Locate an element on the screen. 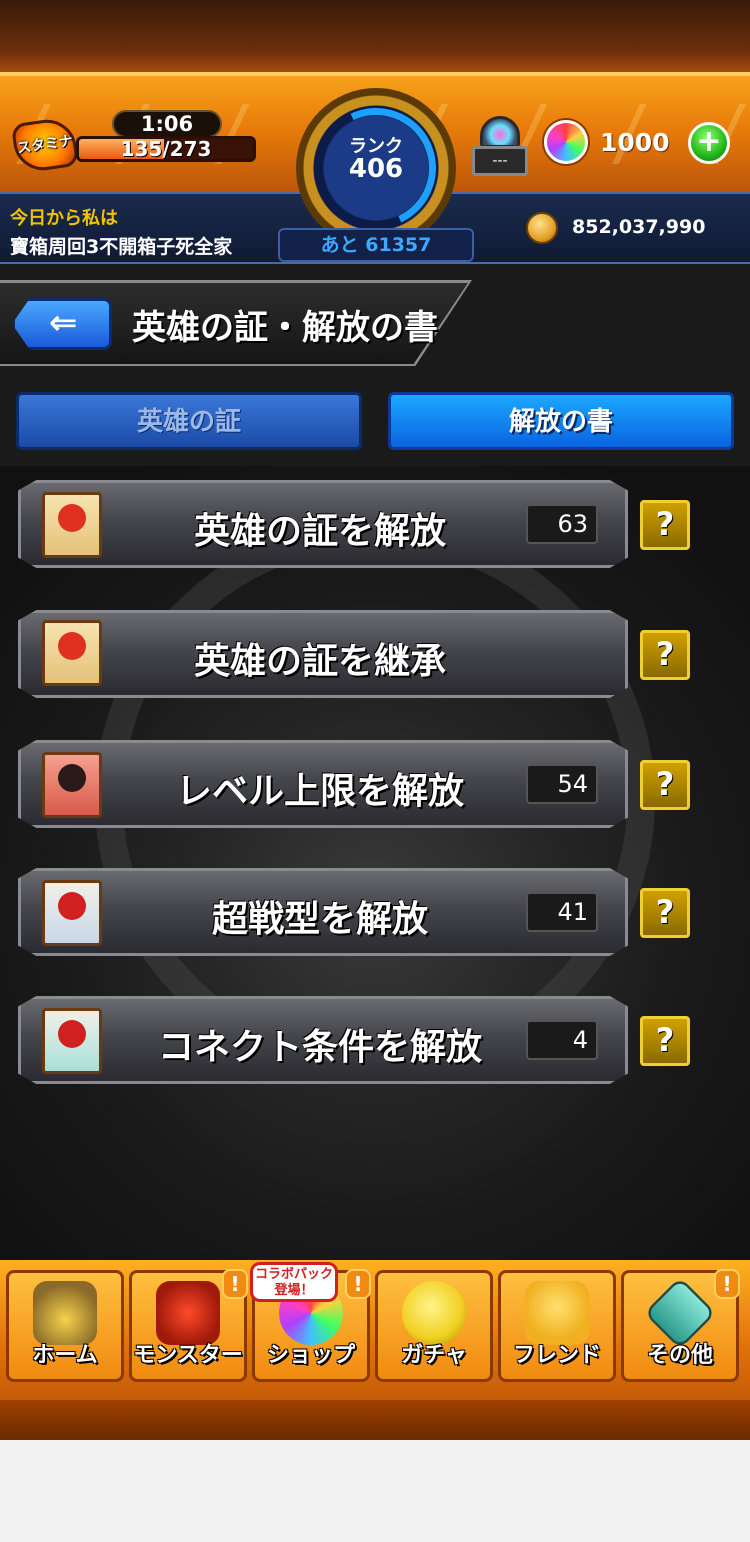 This screenshot has width=750, height=1542. scroll-inherit-icon is located at coordinates (72, 653).